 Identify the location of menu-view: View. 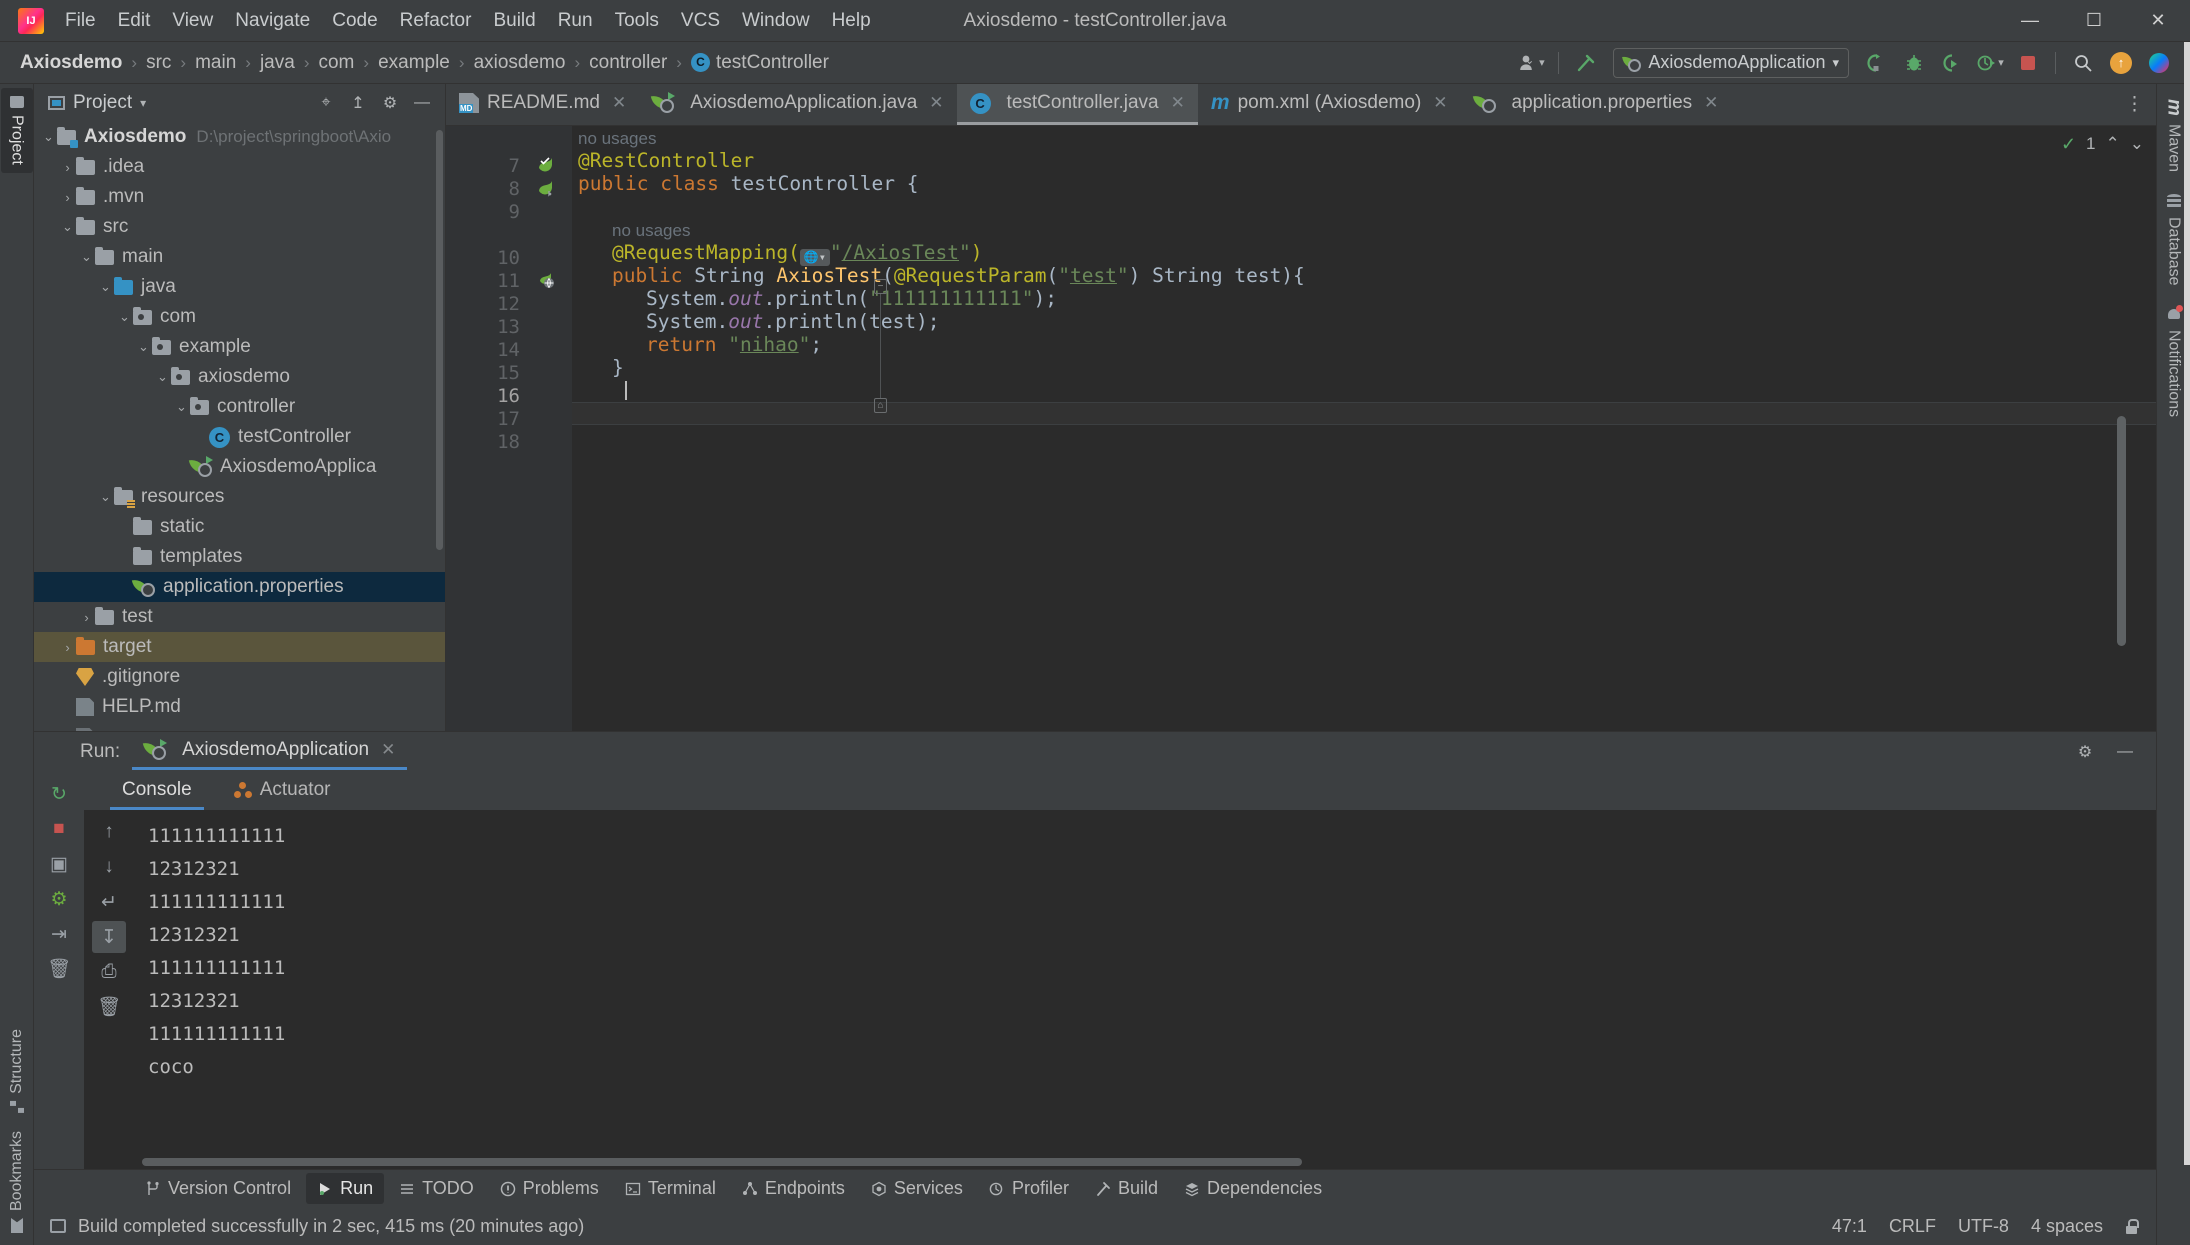
(192, 21).